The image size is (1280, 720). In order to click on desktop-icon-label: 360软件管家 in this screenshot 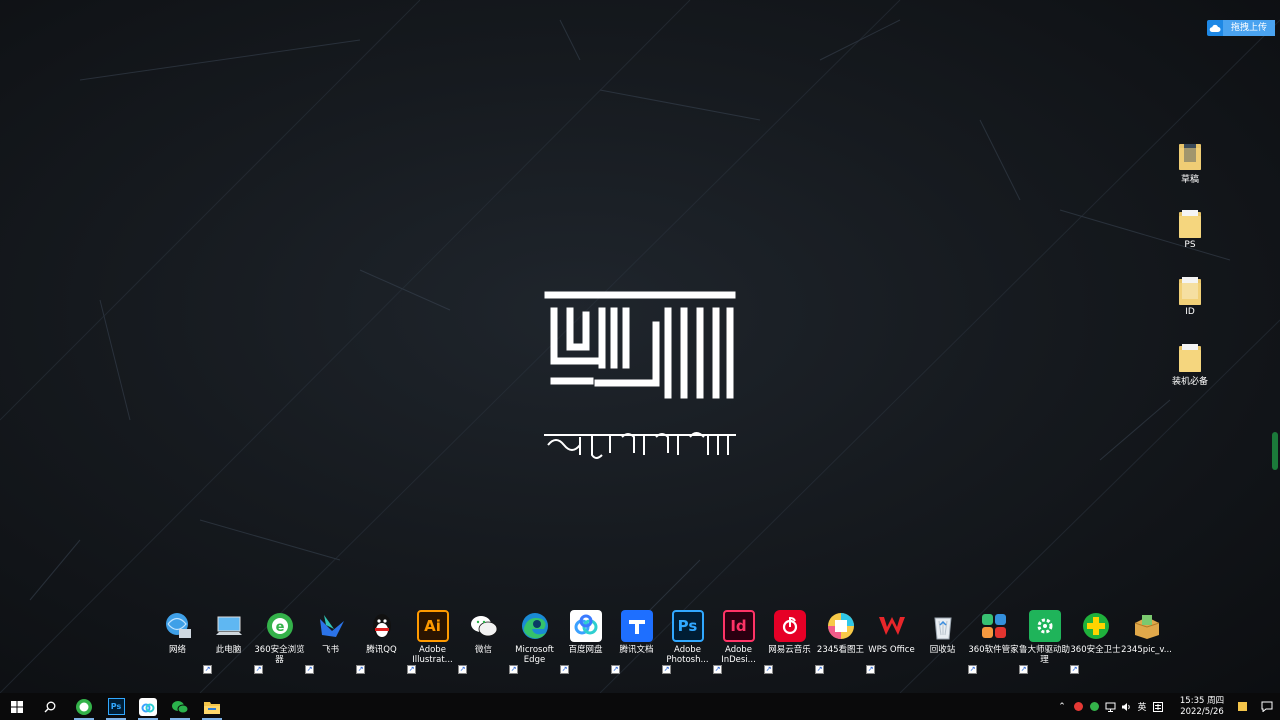, I will do `click(993, 650)`.